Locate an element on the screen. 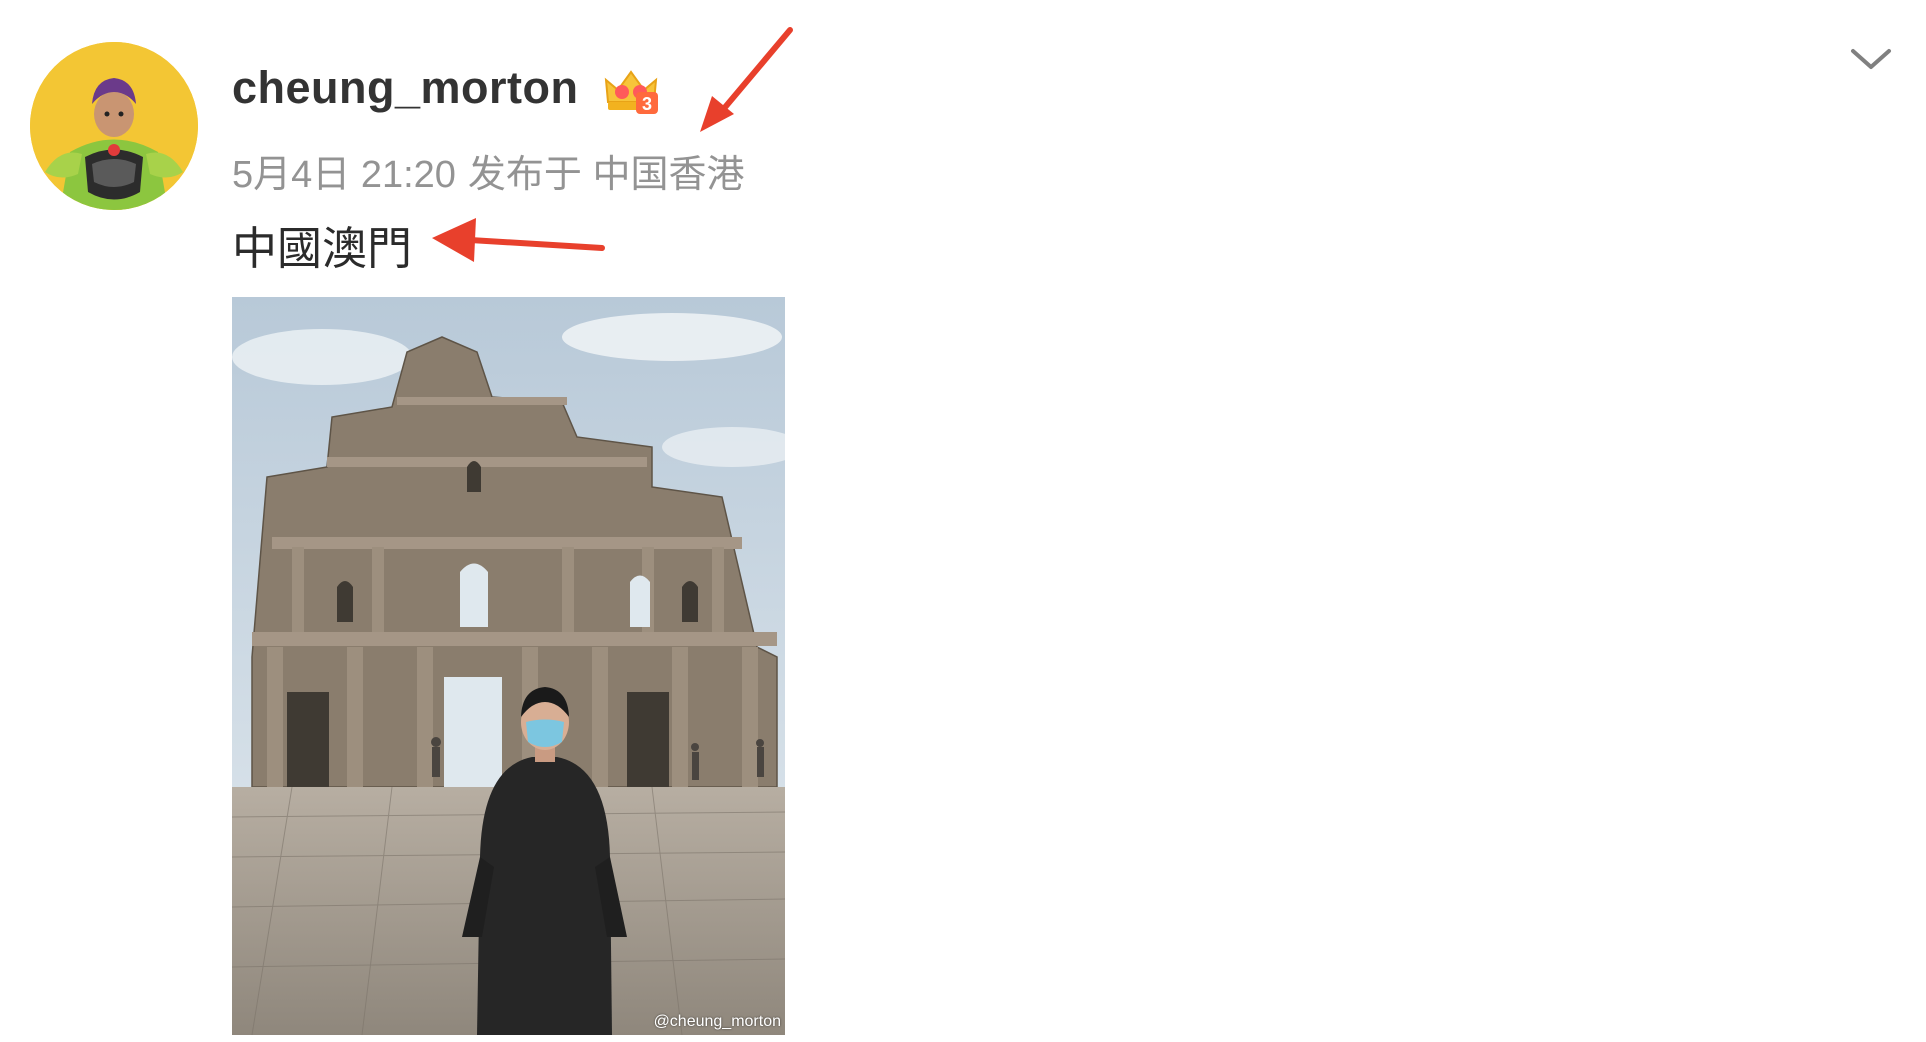  post-date: 5月4日 21:20 is located at coordinates (344, 175).